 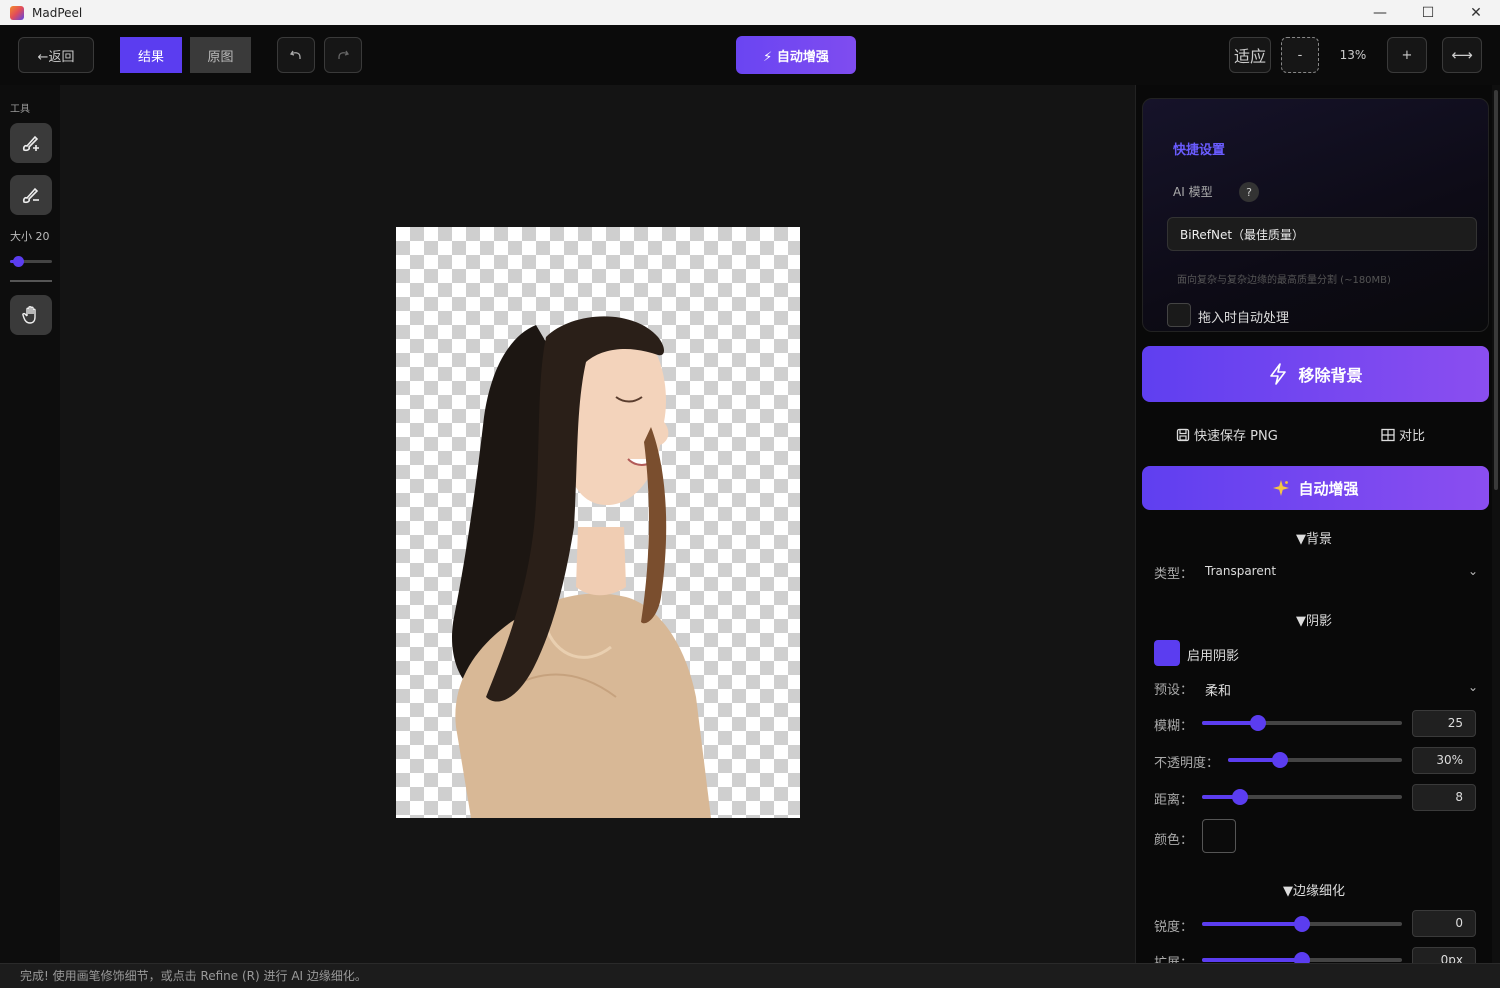 I want to click on sharpness-label: 锐度：, so click(x=1174, y=927).